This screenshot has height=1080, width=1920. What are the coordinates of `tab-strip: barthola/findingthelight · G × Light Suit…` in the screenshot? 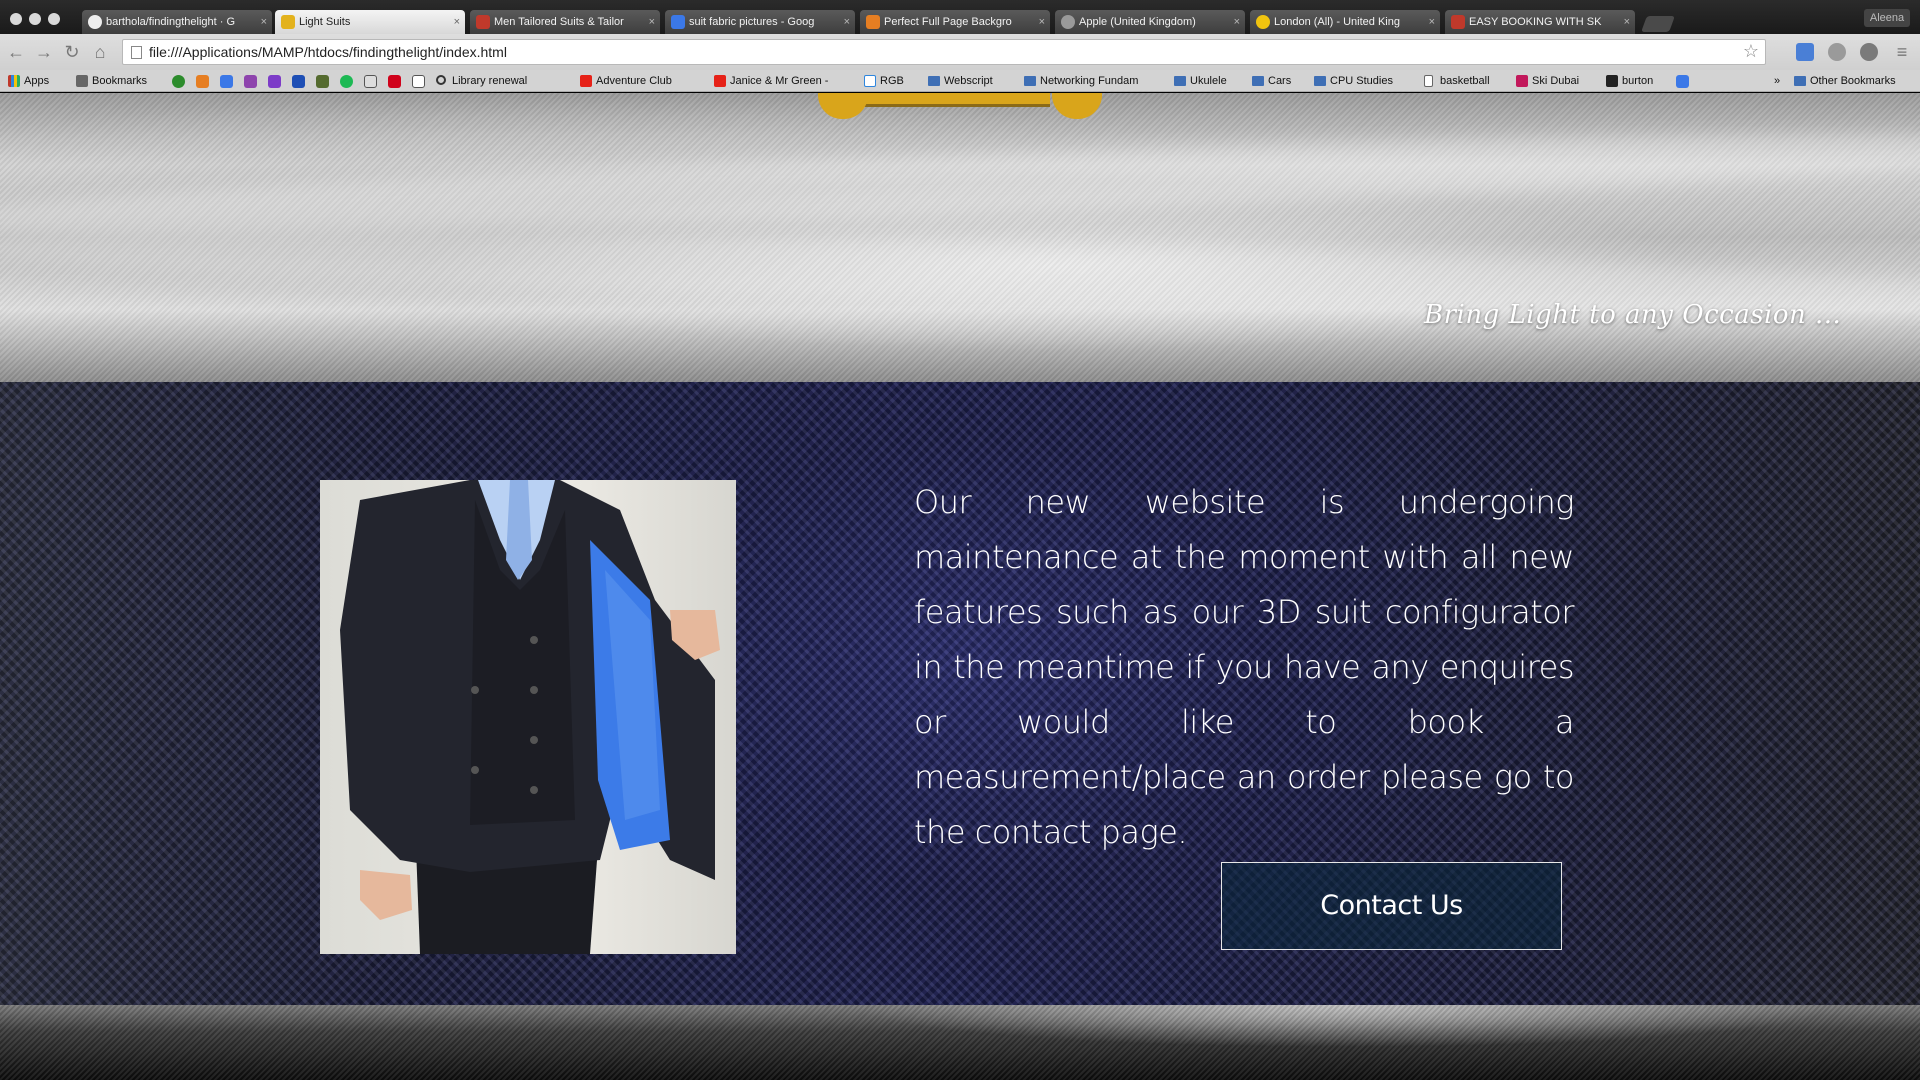 It's located at (960, 17).